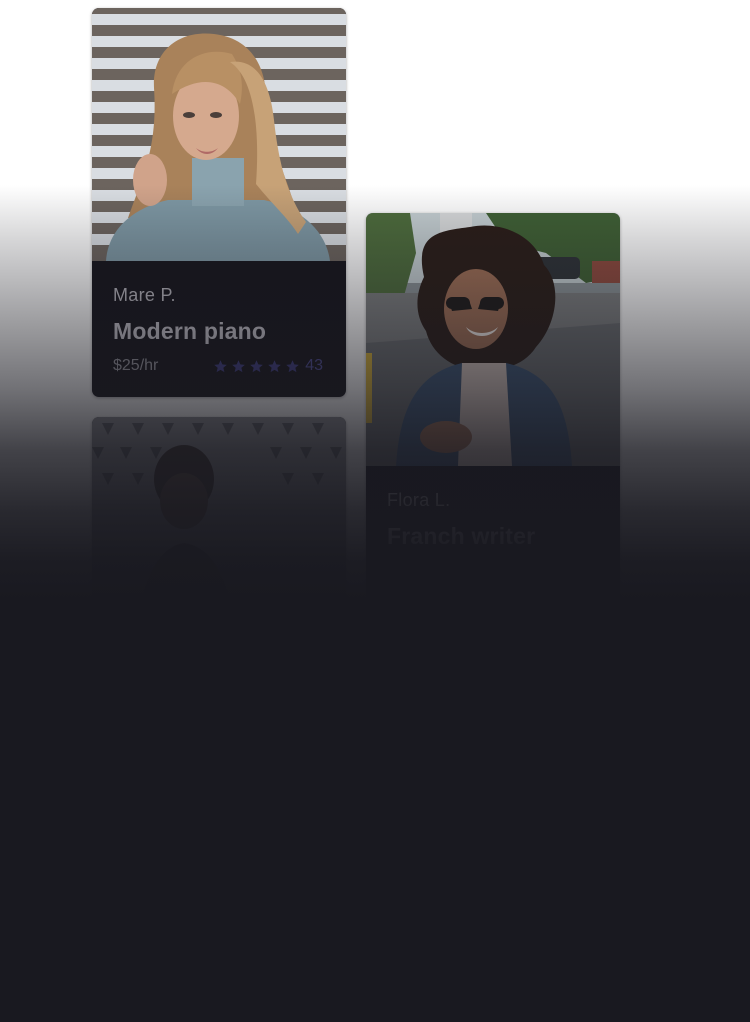 The width and height of the screenshot is (750, 1022). What do you see at coordinates (461, 536) in the screenshot?
I see `course-title: Franch writer` at bounding box center [461, 536].